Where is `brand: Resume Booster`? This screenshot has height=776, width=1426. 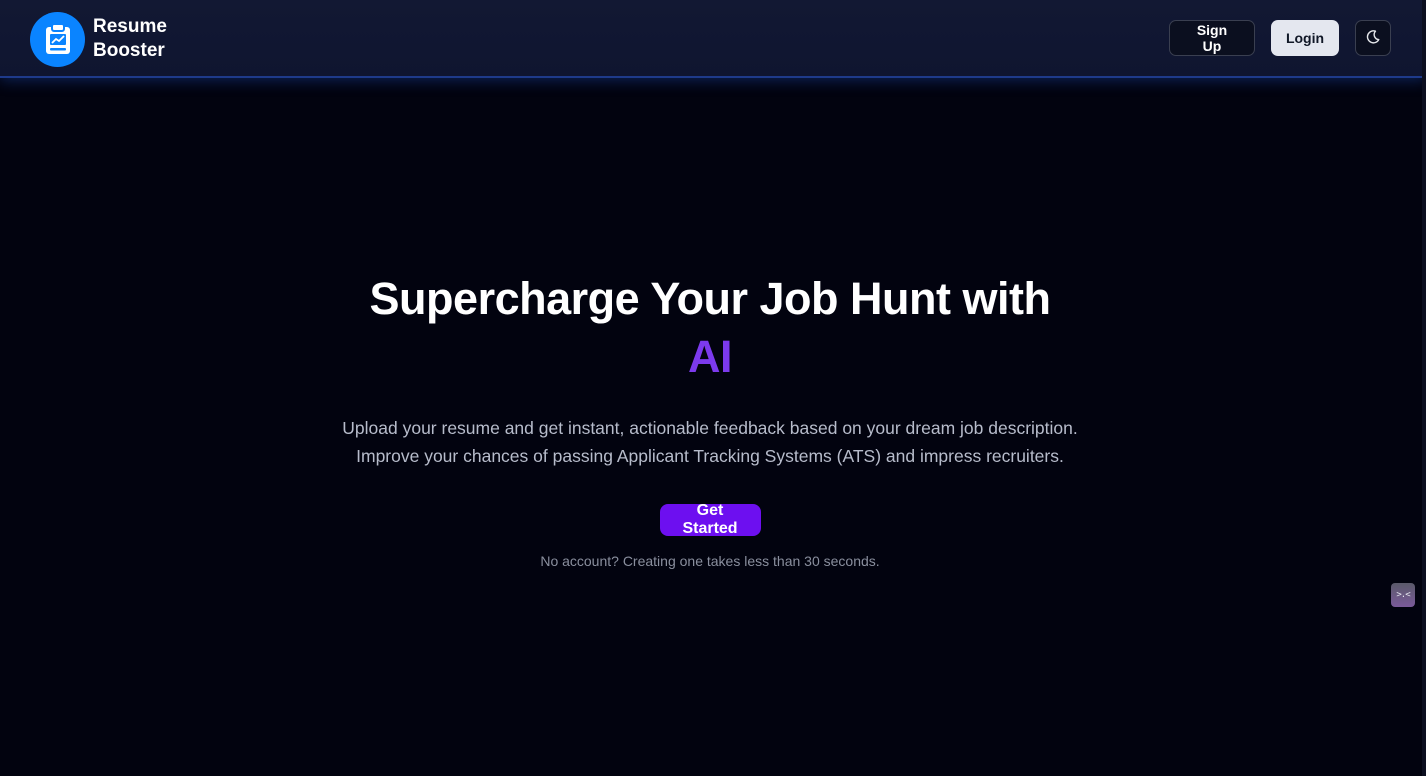
brand: Resume Booster is located at coordinates (106, 39).